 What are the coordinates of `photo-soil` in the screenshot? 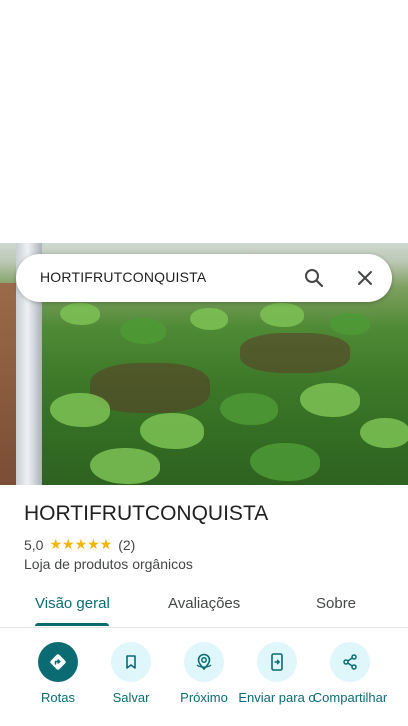 It's located at (295, 353).